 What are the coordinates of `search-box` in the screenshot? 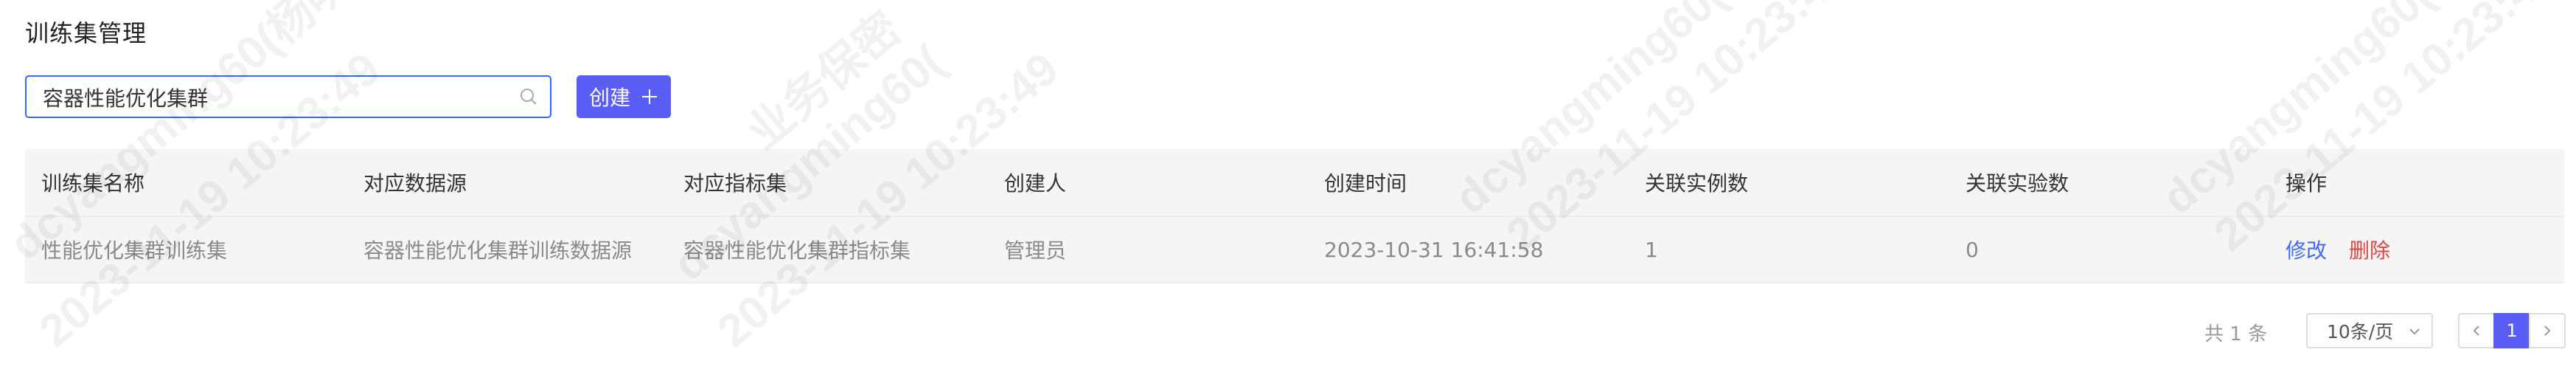 It's located at (288, 96).